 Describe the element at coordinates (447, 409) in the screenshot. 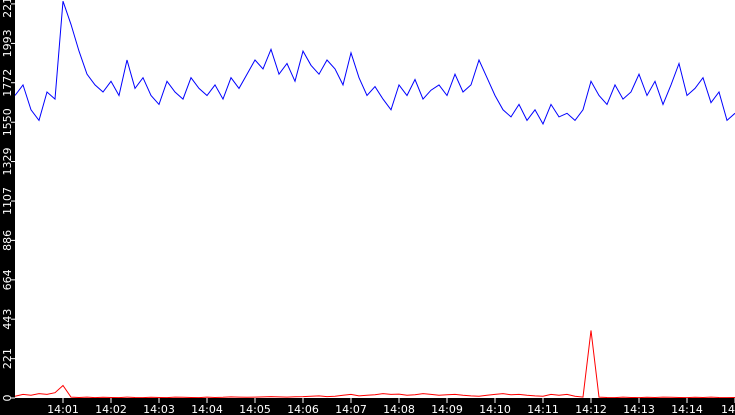

I see `x-tick-label: 14:09` at that location.